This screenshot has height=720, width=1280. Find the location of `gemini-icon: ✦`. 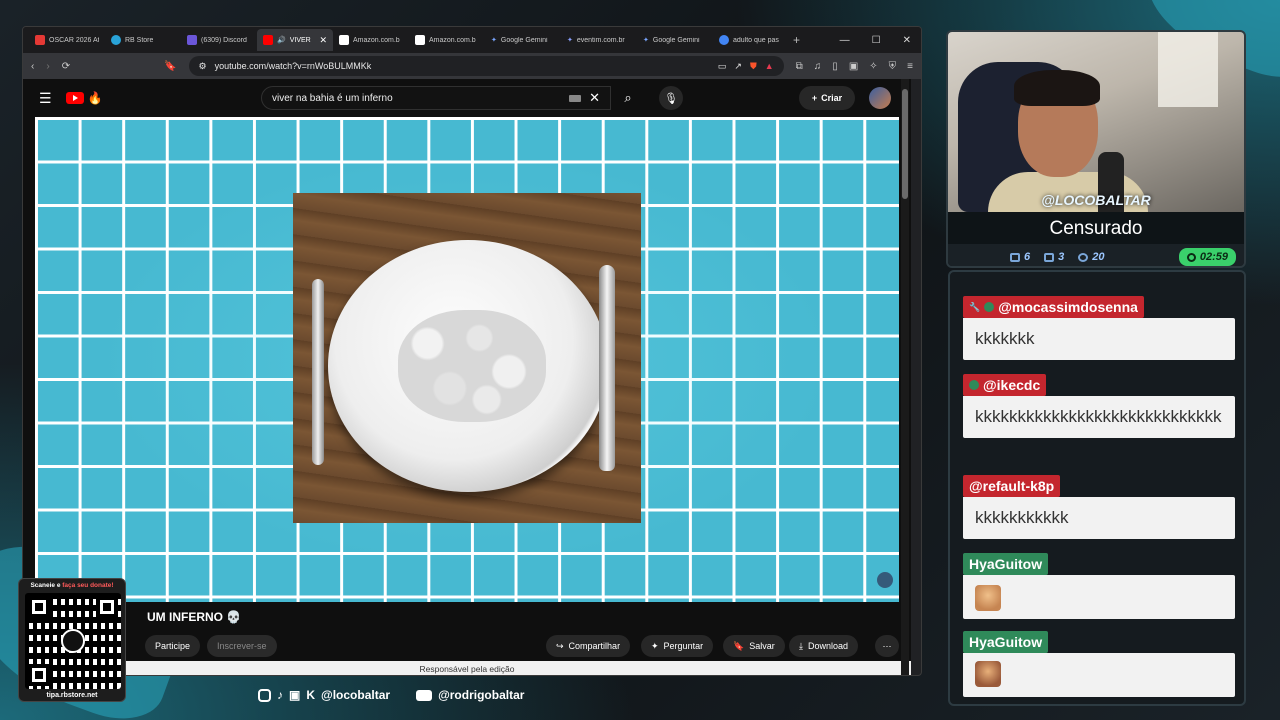

gemini-icon: ✦ is located at coordinates (646, 40).